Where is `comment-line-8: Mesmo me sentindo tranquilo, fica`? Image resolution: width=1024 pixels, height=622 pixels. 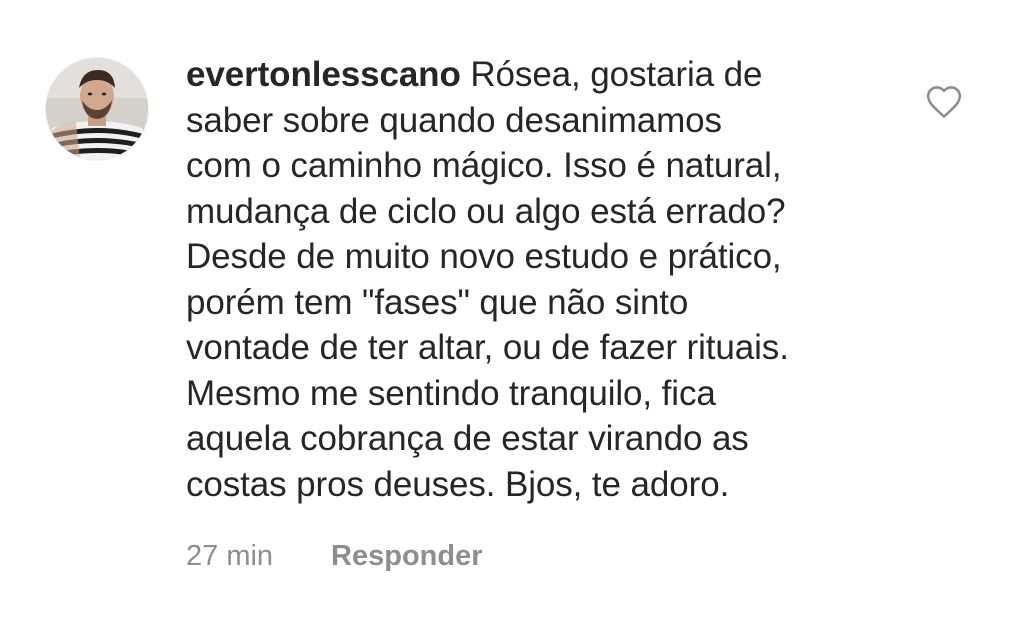
comment-line-8: Mesmo me sentindo tranquilo, fica is located at coordinates (451, 393).